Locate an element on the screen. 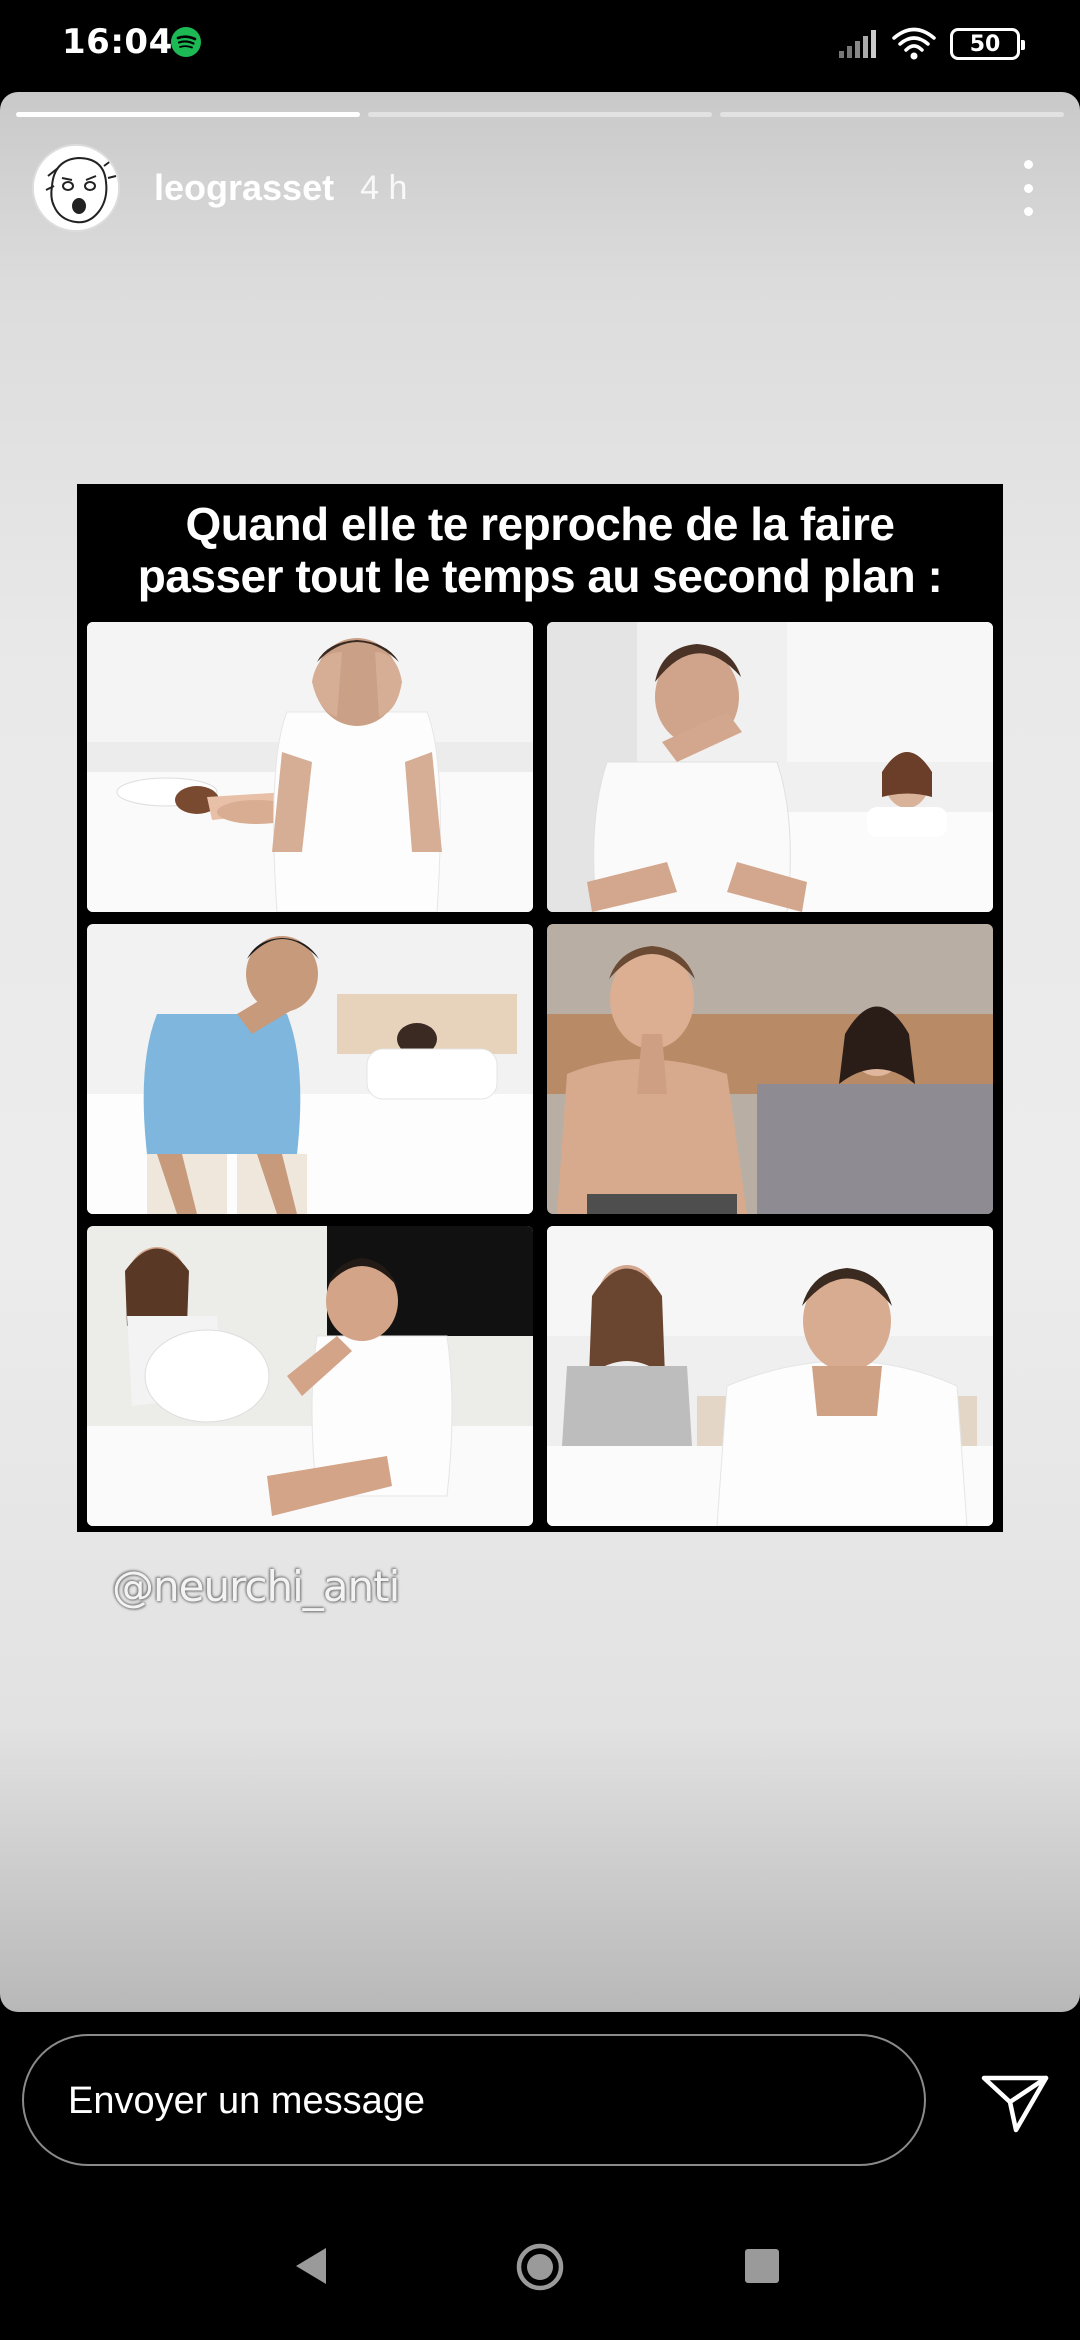  timestamp: 4 h is located at coordinates (384, 187).